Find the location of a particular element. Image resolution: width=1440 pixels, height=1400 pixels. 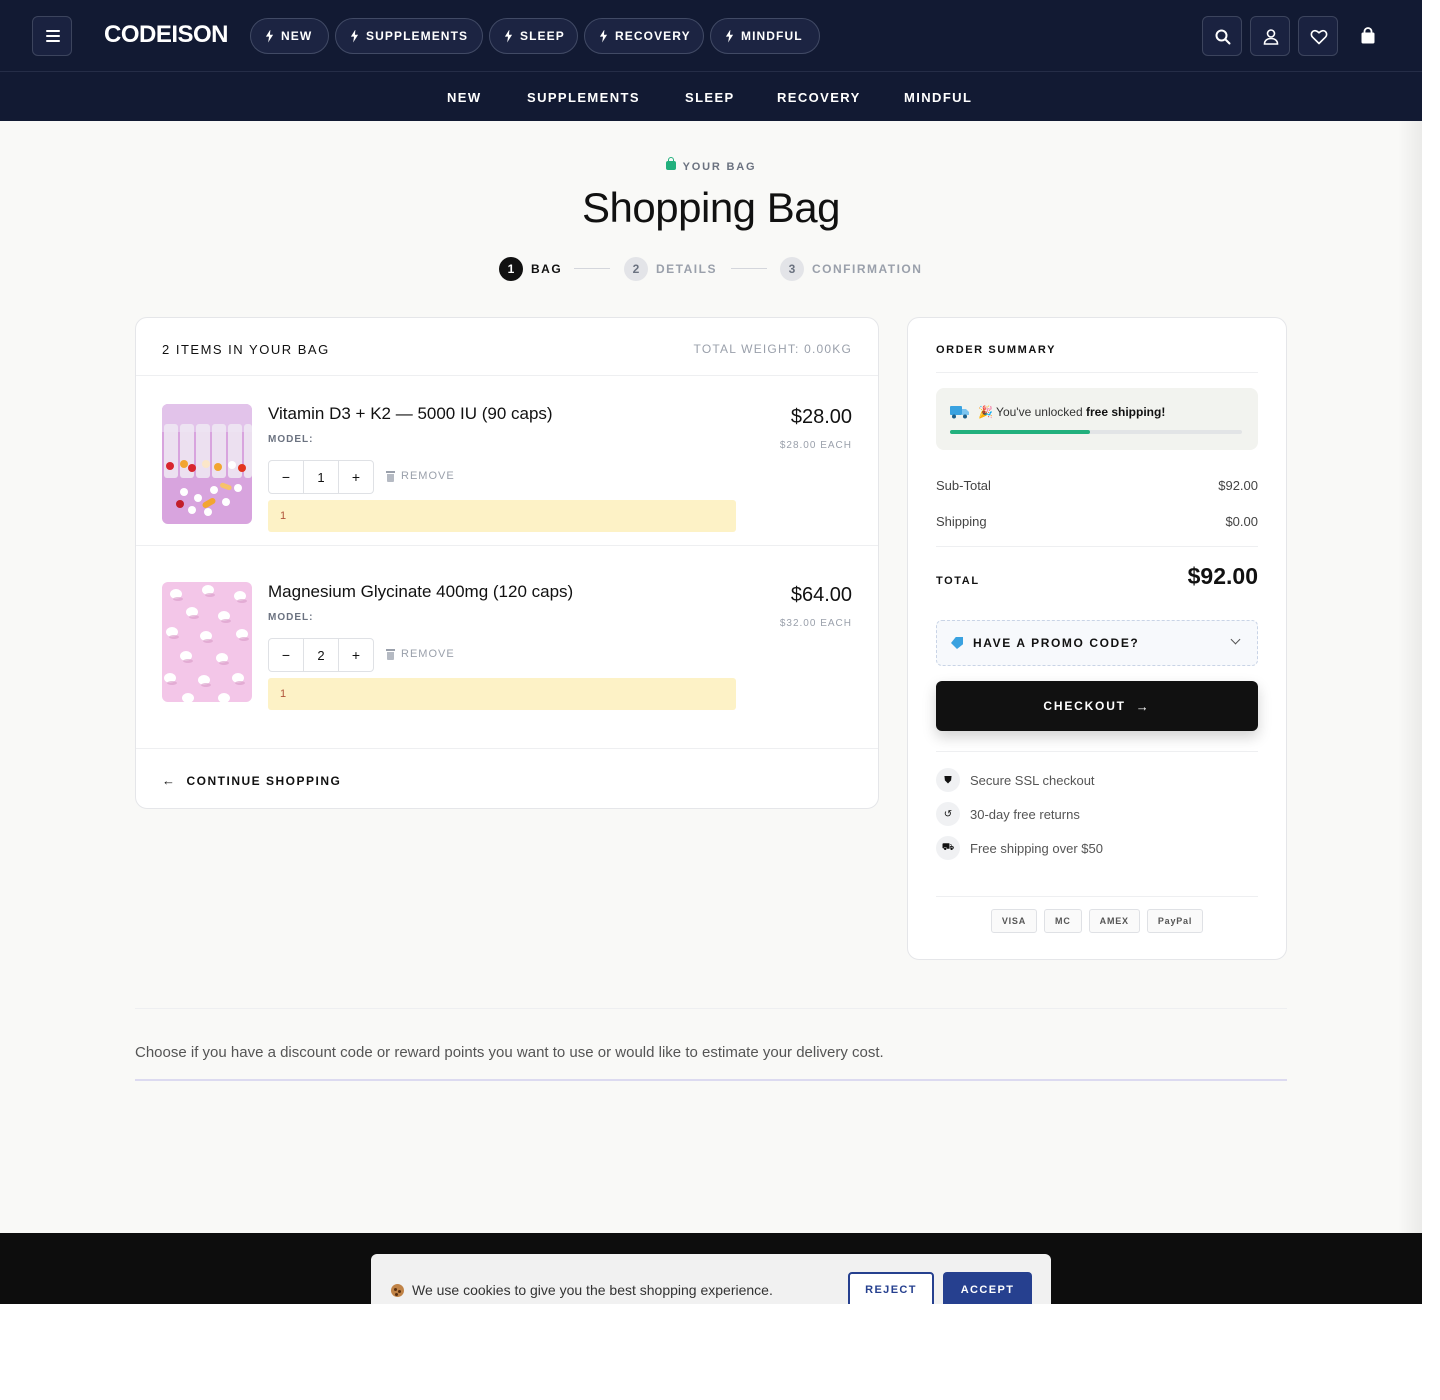

summary-title: ORDER SUMMARY is located at coordinates (996, 350).